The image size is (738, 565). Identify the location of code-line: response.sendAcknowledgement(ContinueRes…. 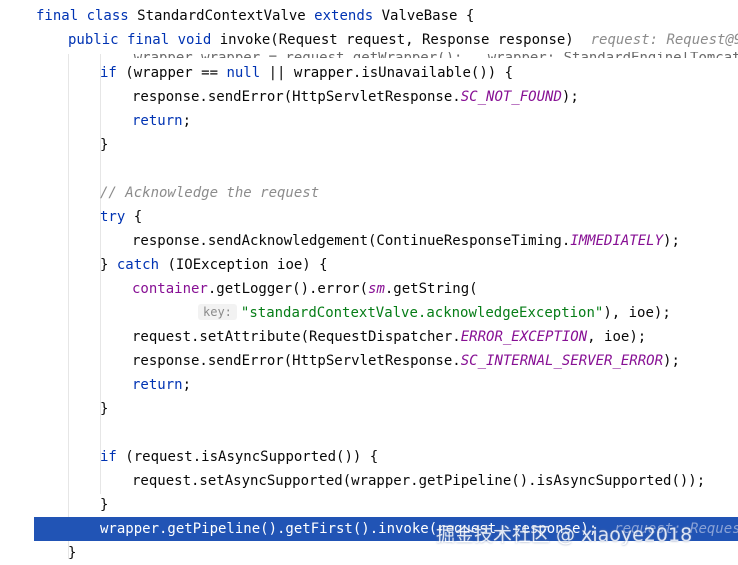
(369, 241).